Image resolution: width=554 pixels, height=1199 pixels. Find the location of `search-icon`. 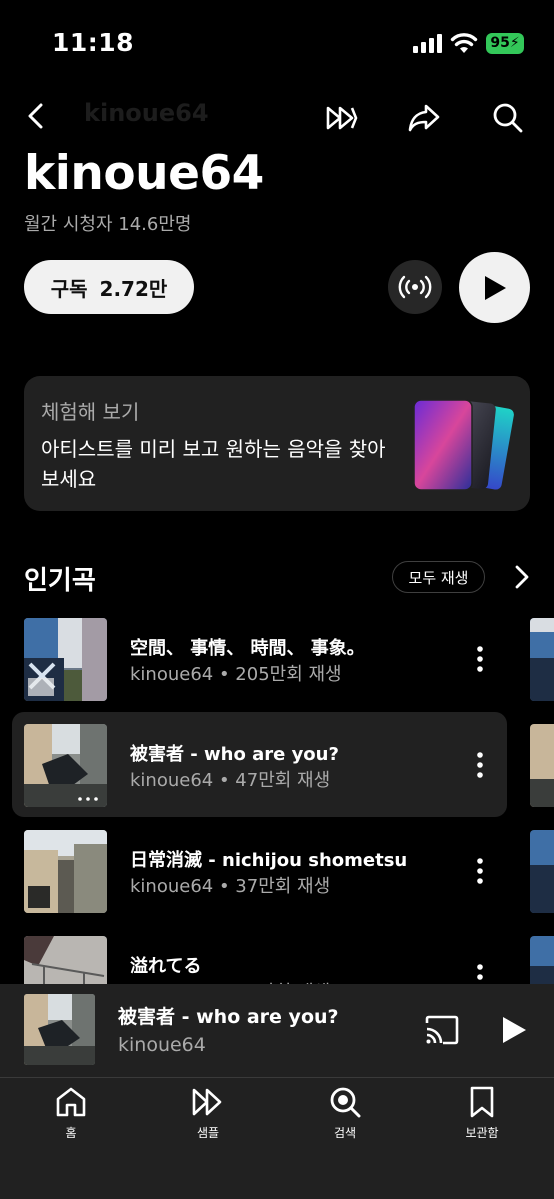

search-icon is located at coordinates (508, 118).